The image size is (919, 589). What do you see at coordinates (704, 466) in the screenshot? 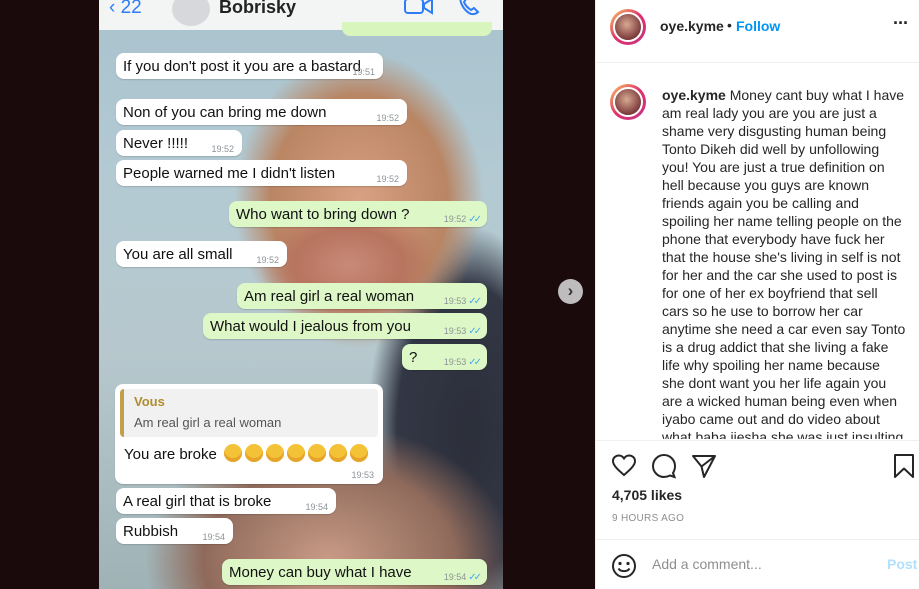
I see `share-icon` at bounding box center [704, 466].